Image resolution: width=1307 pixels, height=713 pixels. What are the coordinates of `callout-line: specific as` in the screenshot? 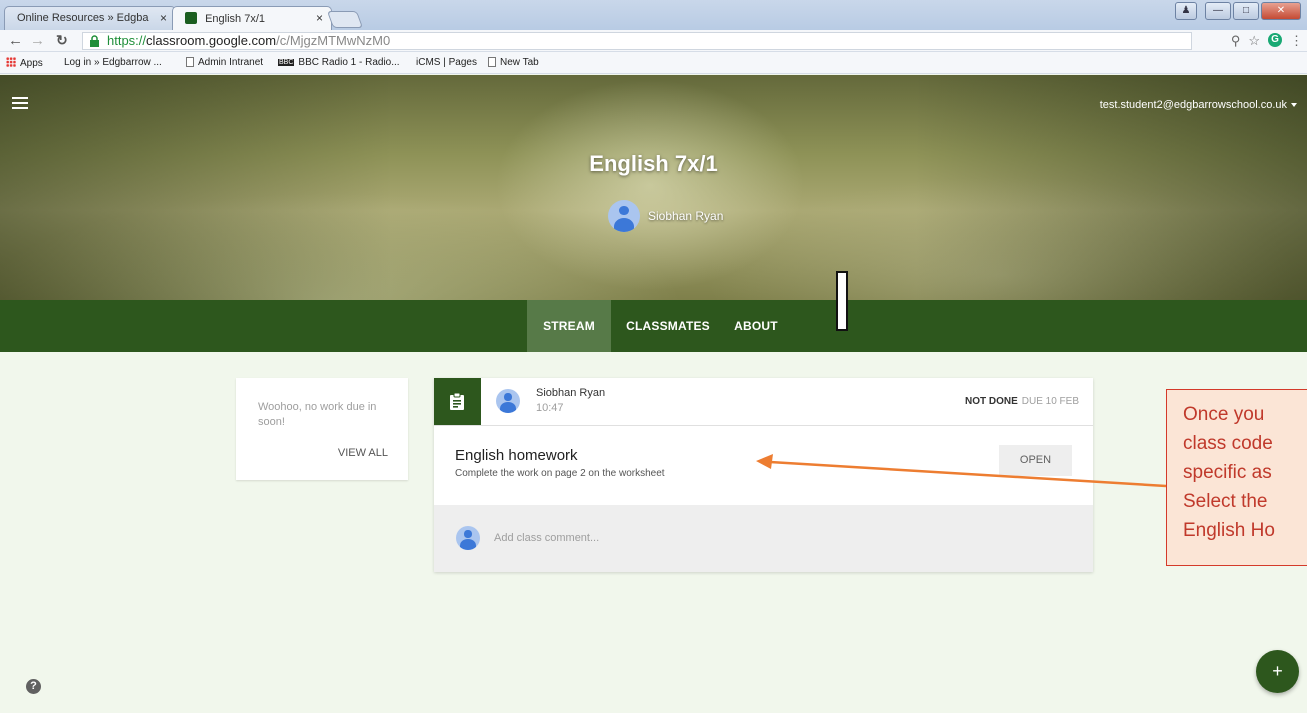 It's located at (1227, 472).